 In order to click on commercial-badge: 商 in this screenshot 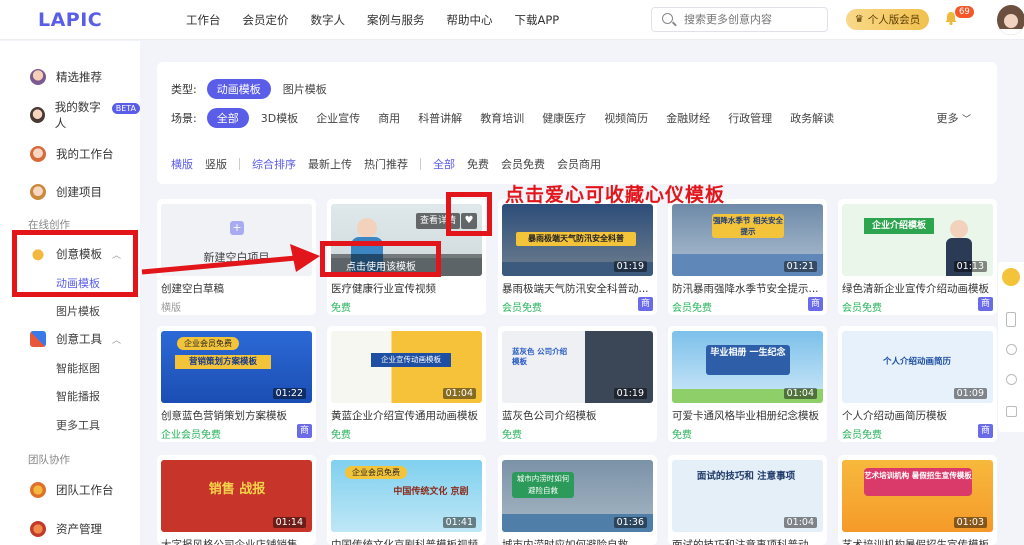, I will do `click(985, 431)`.